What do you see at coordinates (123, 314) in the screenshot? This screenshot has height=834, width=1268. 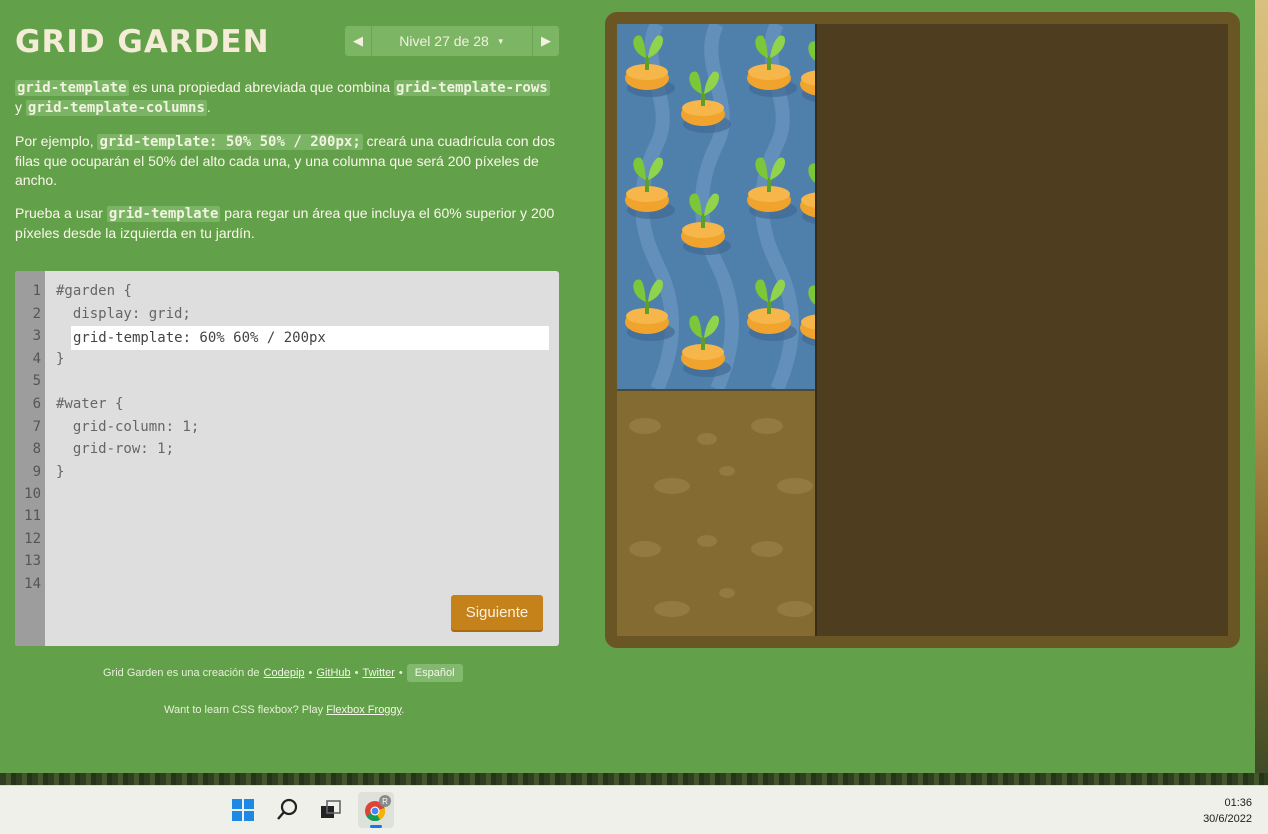 I see `code-line: display: grid;` at bounding box center [123, 314].